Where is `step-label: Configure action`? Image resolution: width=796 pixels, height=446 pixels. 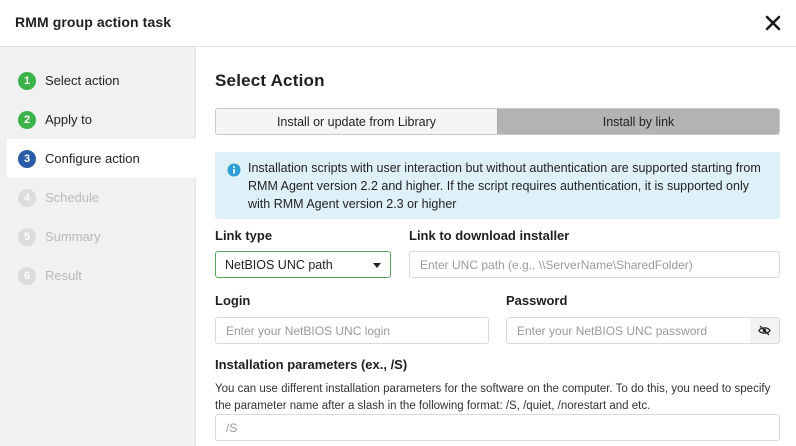
step-label: Configure action is located at coordinates (92, 158).